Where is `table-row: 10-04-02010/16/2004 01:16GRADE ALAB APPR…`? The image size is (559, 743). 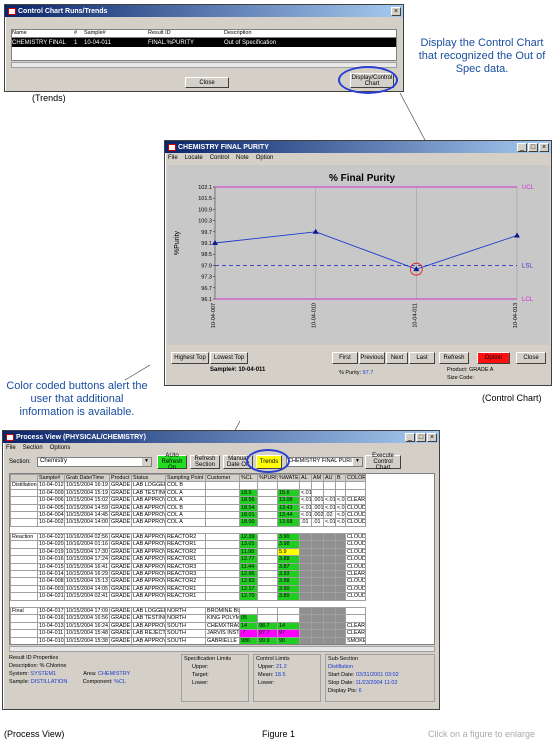 table-row: 10-04-02010/16/2004 01:16GRADE ALAB APPR… is located at coordinates (188, 544).